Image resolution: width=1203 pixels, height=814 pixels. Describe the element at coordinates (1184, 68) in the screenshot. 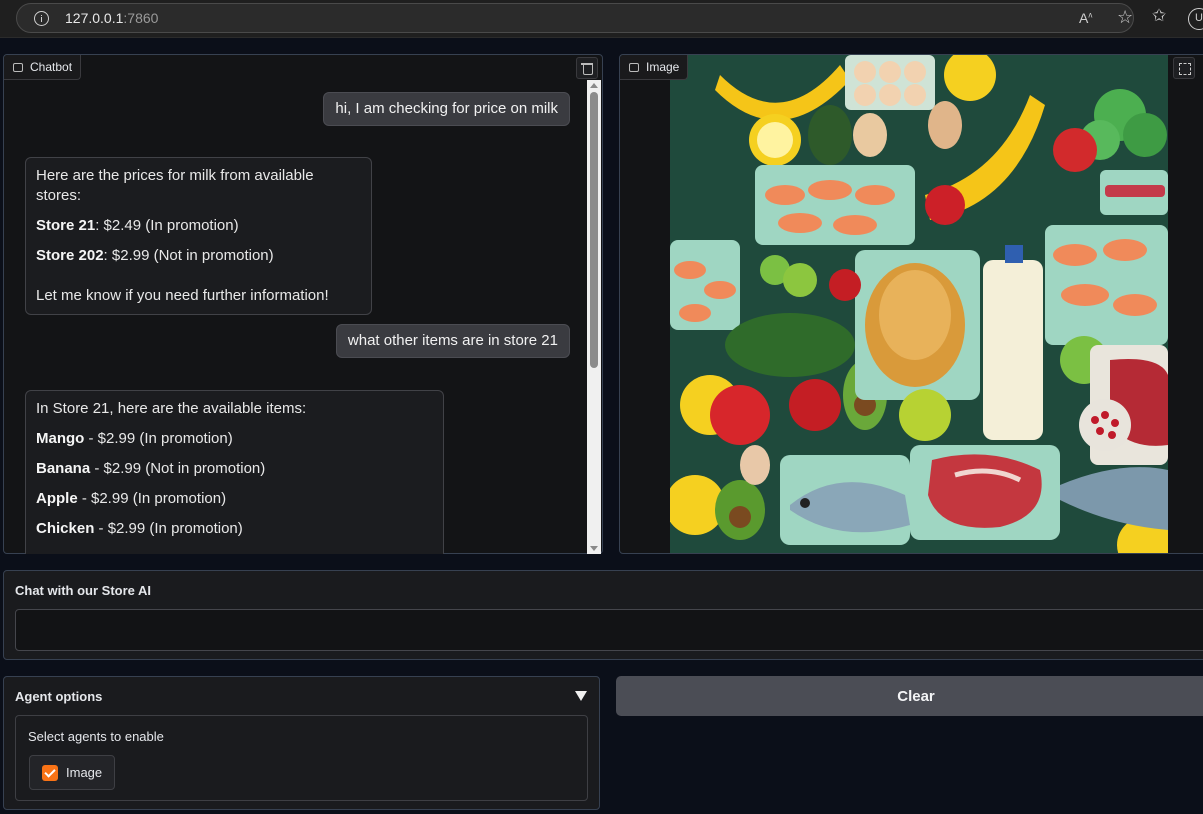

I see `fullscreen-icon` at that location.